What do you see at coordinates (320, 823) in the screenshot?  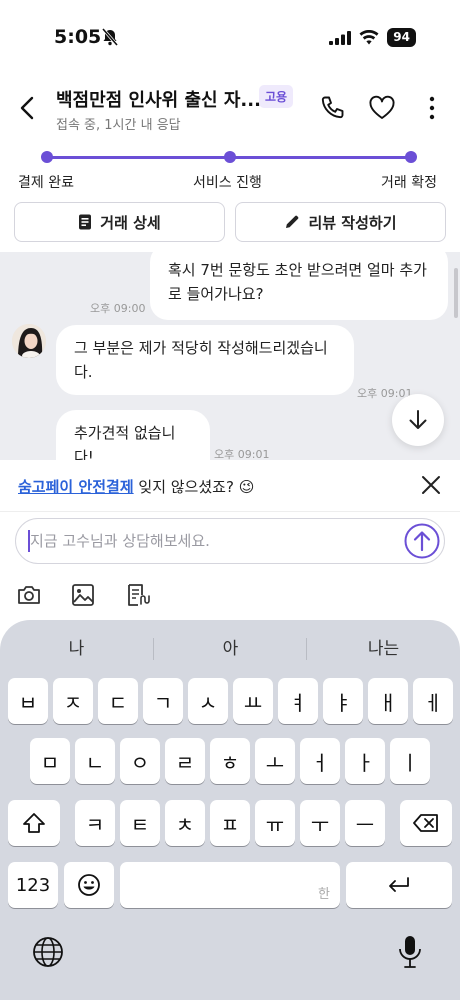 I see `key: ㅜ` at bounding box center [320, 823].